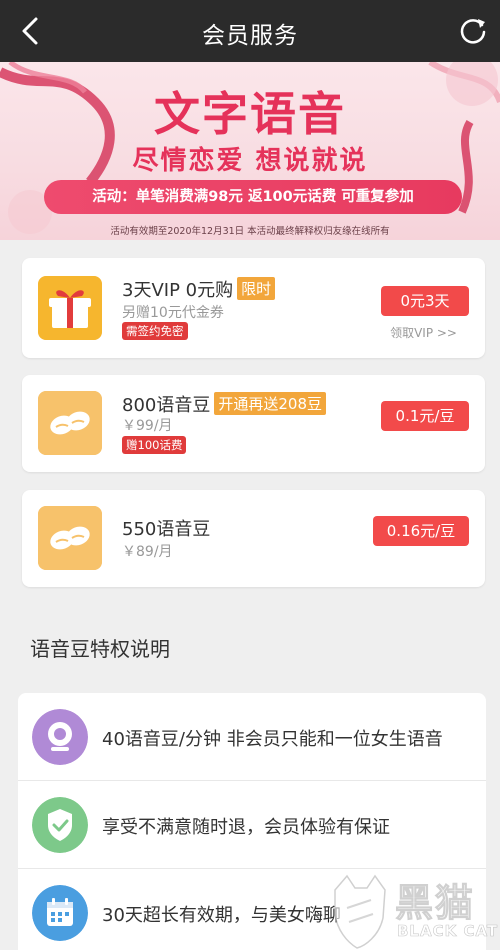 The width and height of the screenshot is (500, 950). I want to click on nav-bar: 会员服务, so click(250, 31).